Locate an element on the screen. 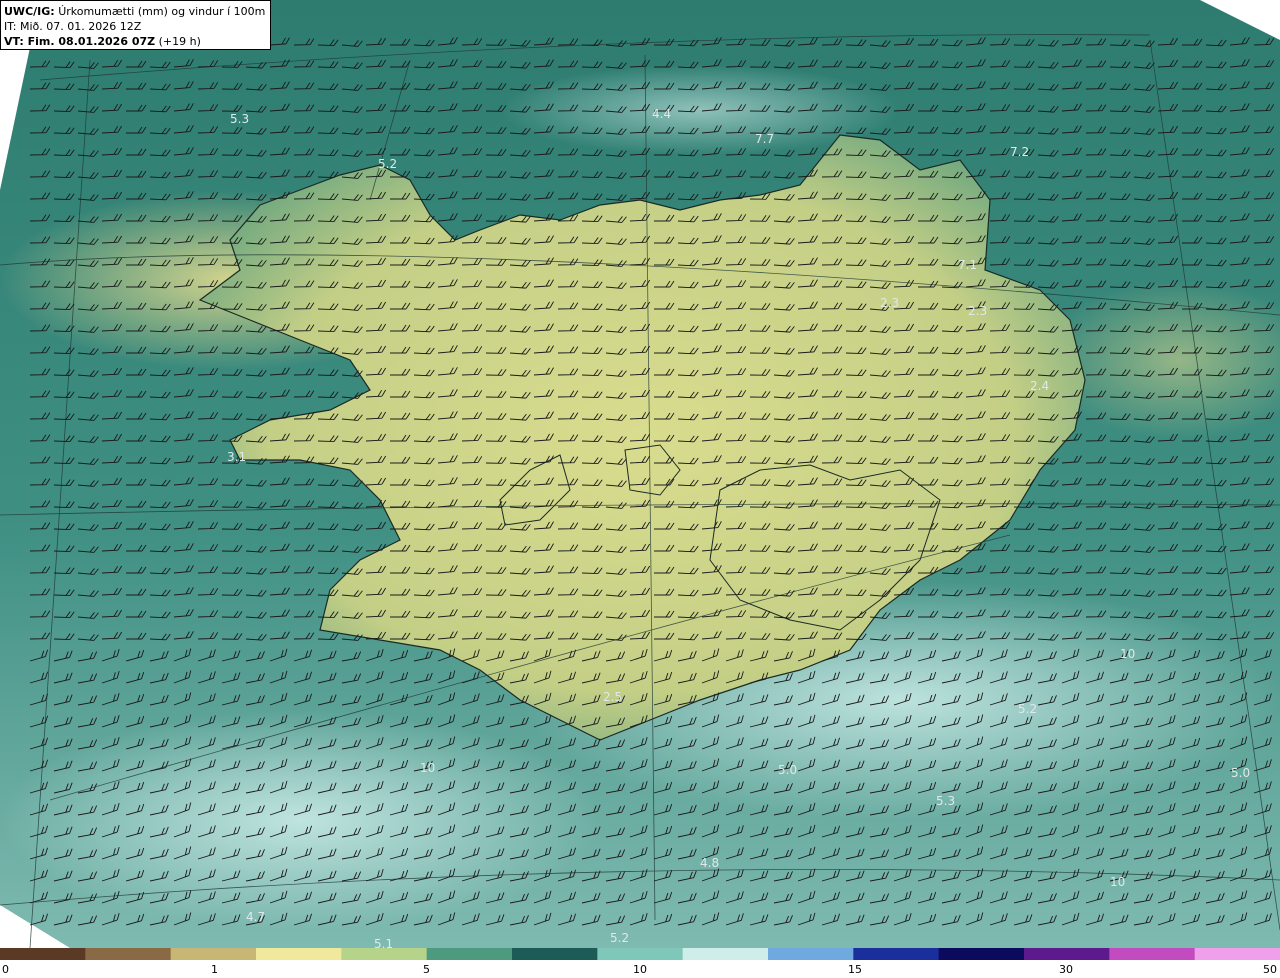  colorbar-tick: 5 is located at coordinates (426, 969).